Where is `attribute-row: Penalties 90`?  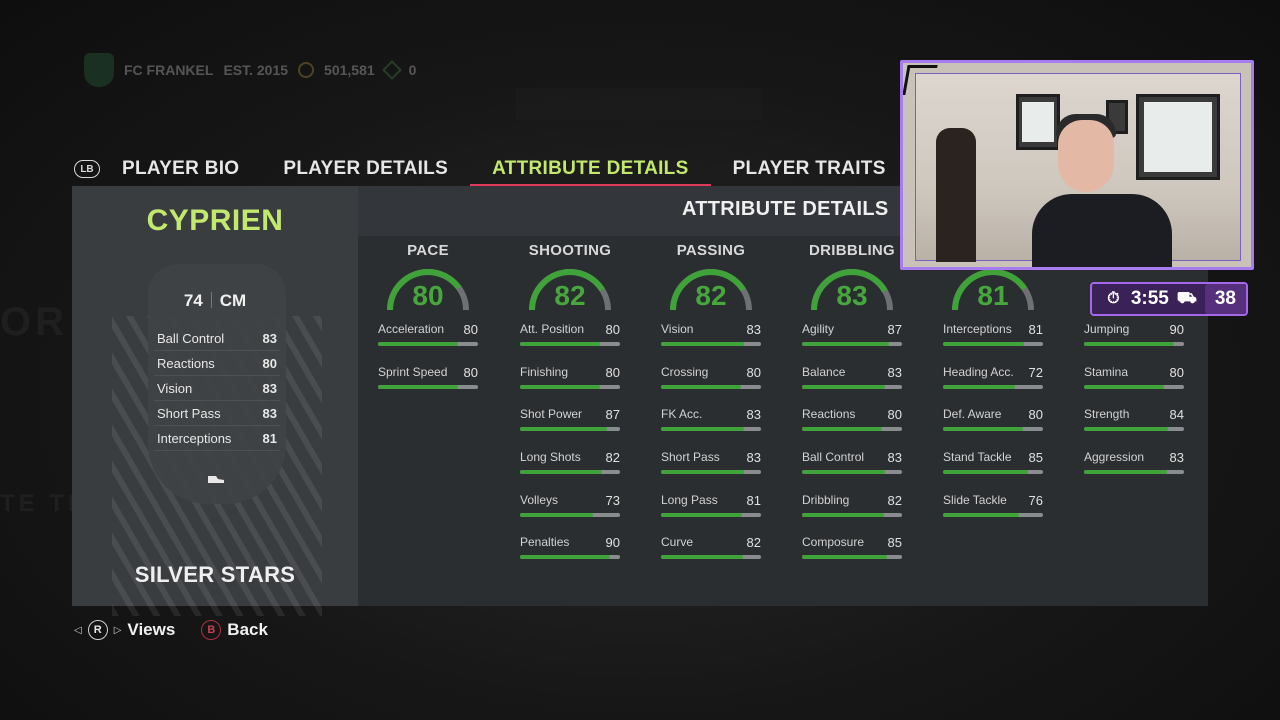 attribute-row: Penalties 90 is located at coordinates (570, 550).